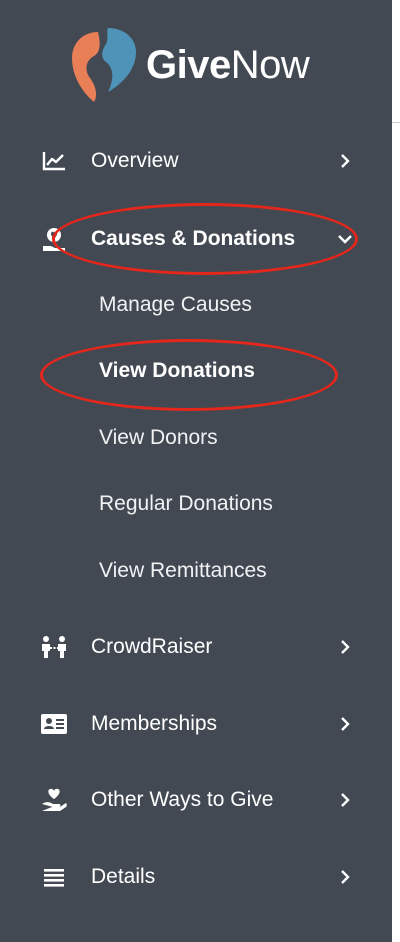 Image resolution: width=400 pixels, height=942 pixels. Describe the element at coordinates (396, 122) in the screenshot. I see `header-divider` at that location.